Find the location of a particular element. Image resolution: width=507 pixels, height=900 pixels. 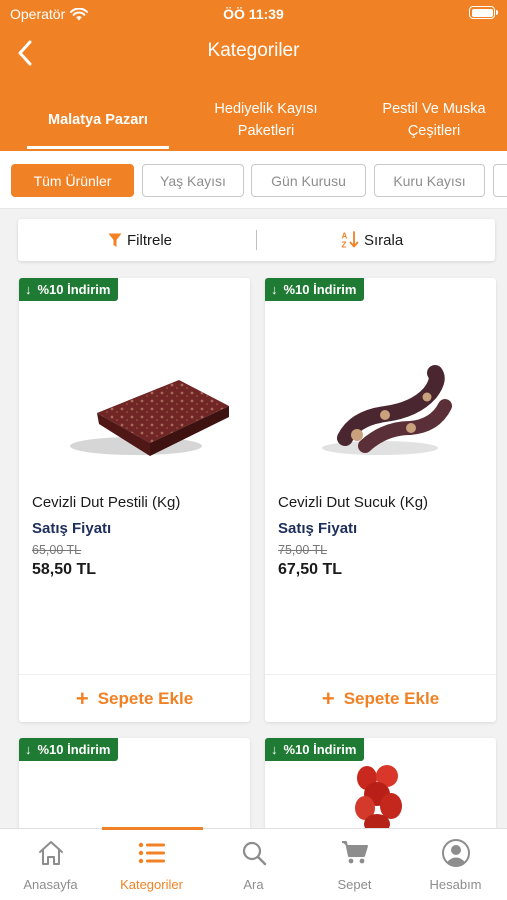

current-price: 67,50 TL is located at coordinates (310, 569).